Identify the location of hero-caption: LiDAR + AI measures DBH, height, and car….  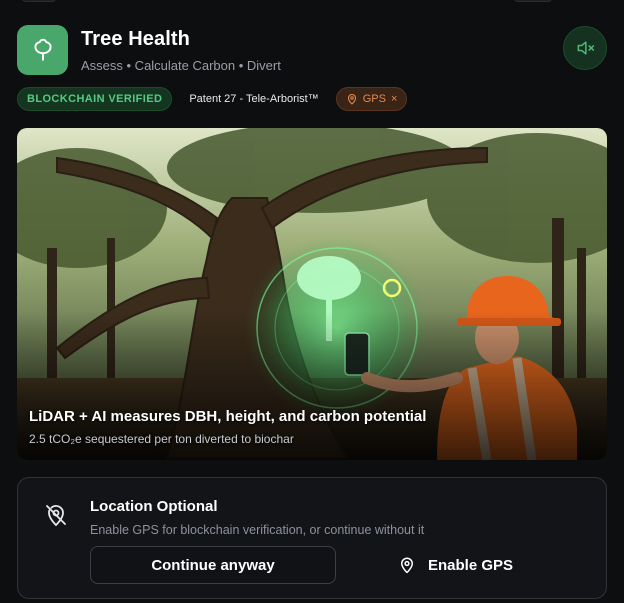
(228, 416).